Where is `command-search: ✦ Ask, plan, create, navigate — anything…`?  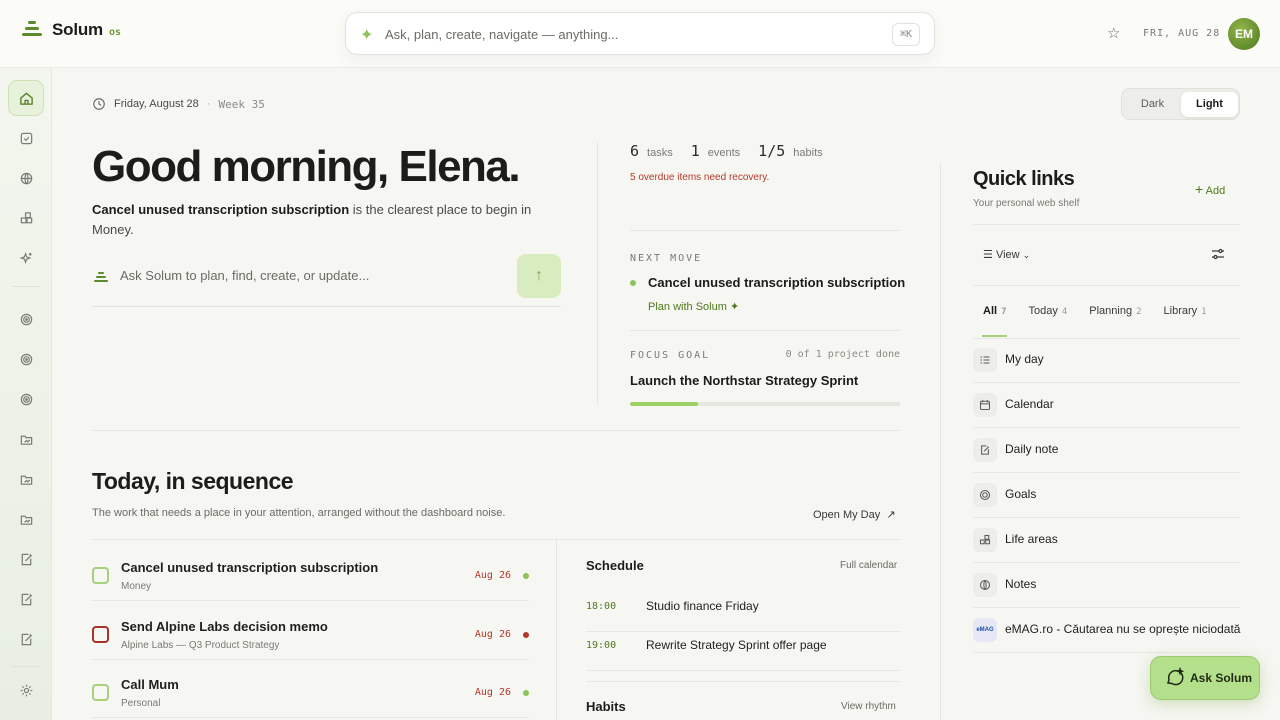
command-search: ✦ Ask, plan, create, navigate — anything… is located at coordinates (640, 33).